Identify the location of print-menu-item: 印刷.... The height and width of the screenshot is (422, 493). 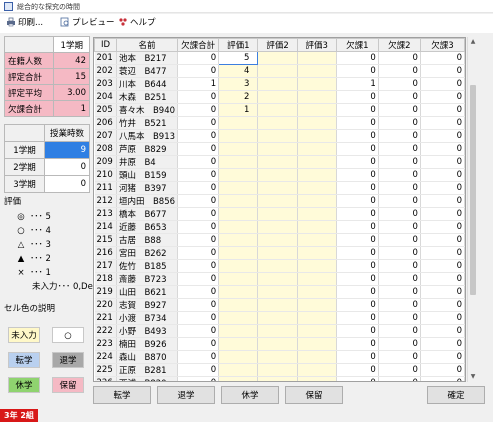
(24, 23).